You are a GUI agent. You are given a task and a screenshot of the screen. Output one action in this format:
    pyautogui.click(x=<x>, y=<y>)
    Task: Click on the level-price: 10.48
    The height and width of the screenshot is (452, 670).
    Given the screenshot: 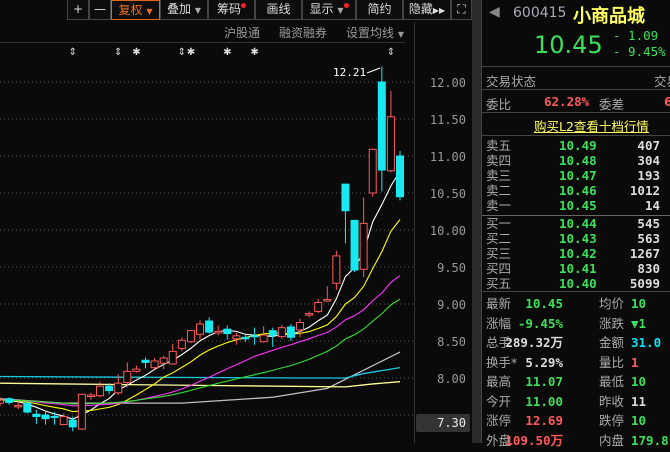 What is the action you would take?
    pyautogui.click(x=578, y=160)
    